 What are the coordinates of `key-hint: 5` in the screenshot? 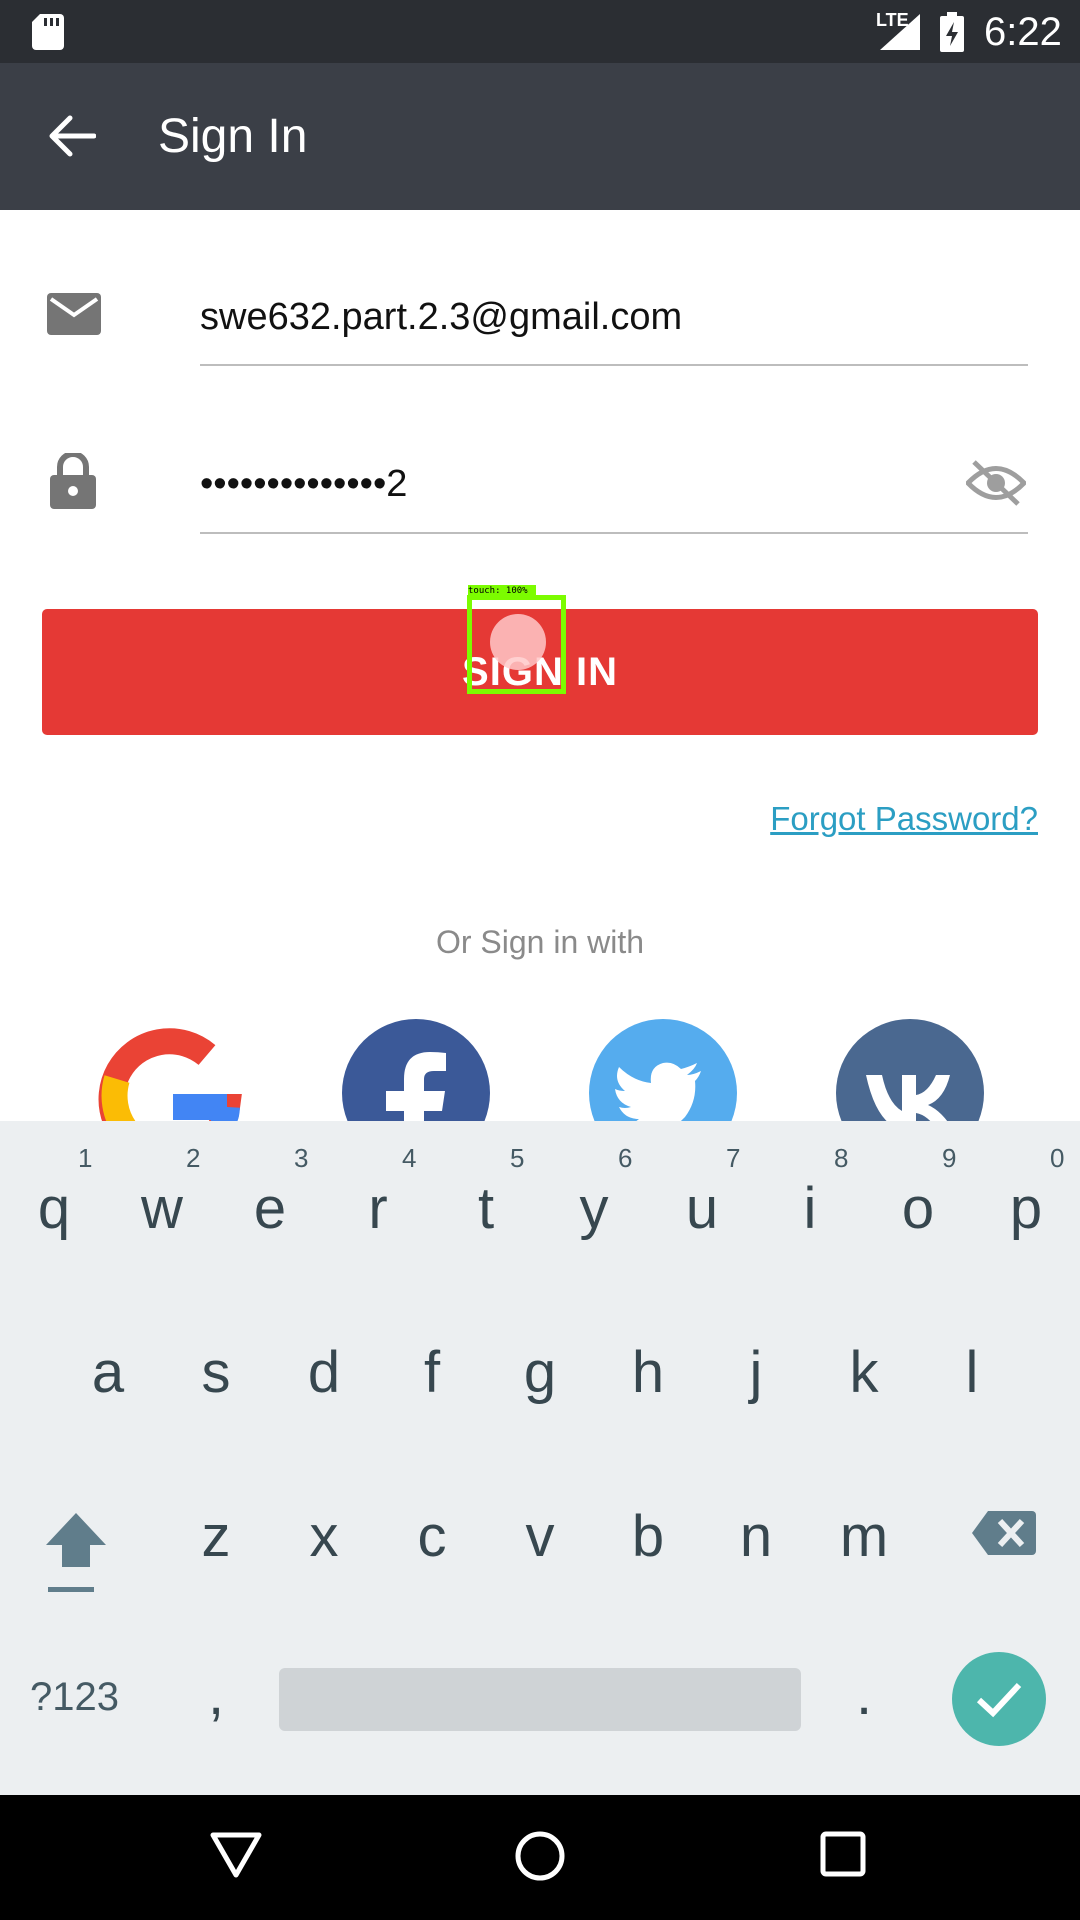 It's located at (517, 1158).